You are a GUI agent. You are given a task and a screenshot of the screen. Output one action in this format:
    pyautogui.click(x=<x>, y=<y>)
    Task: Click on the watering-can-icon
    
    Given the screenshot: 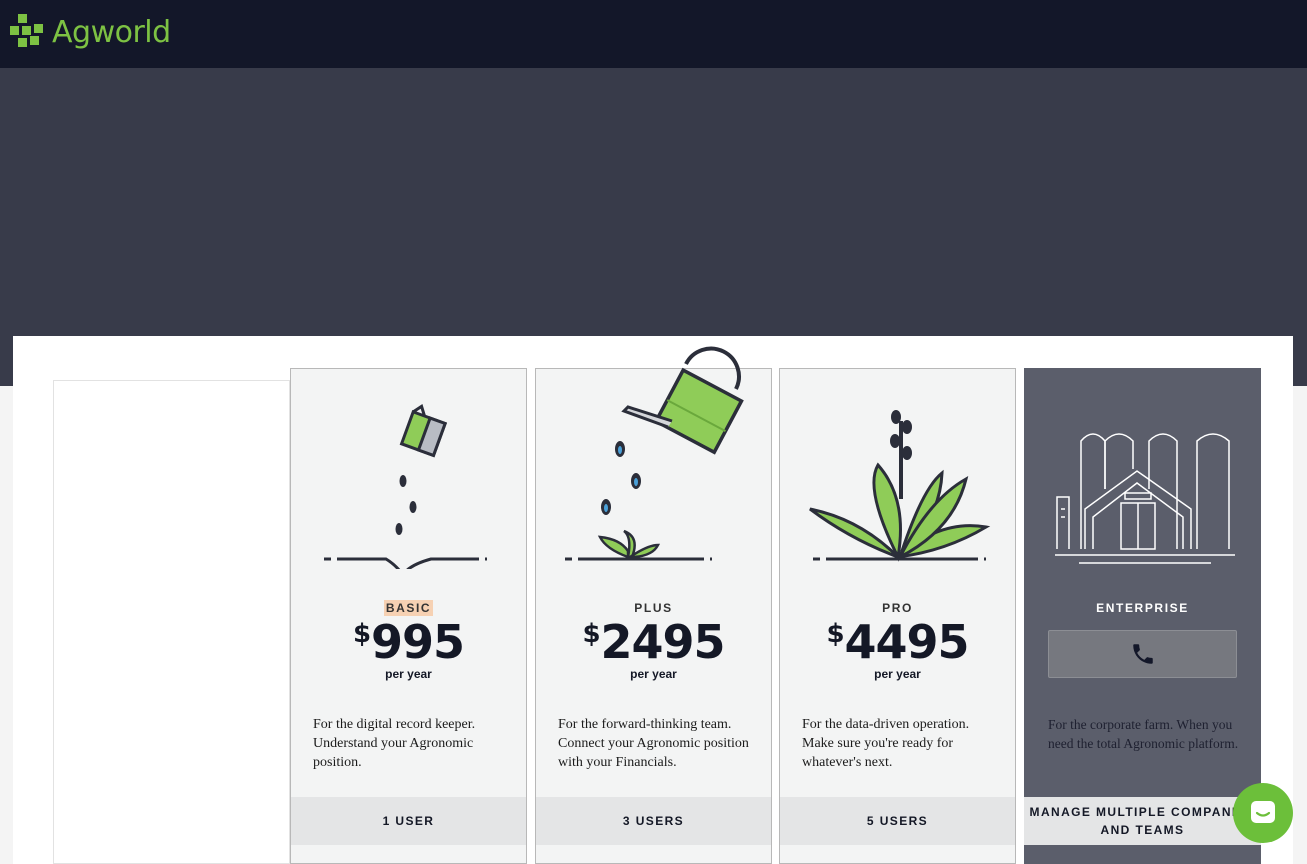 What is the action you would take?
    pyautogui.click(x=654, y=453)
    